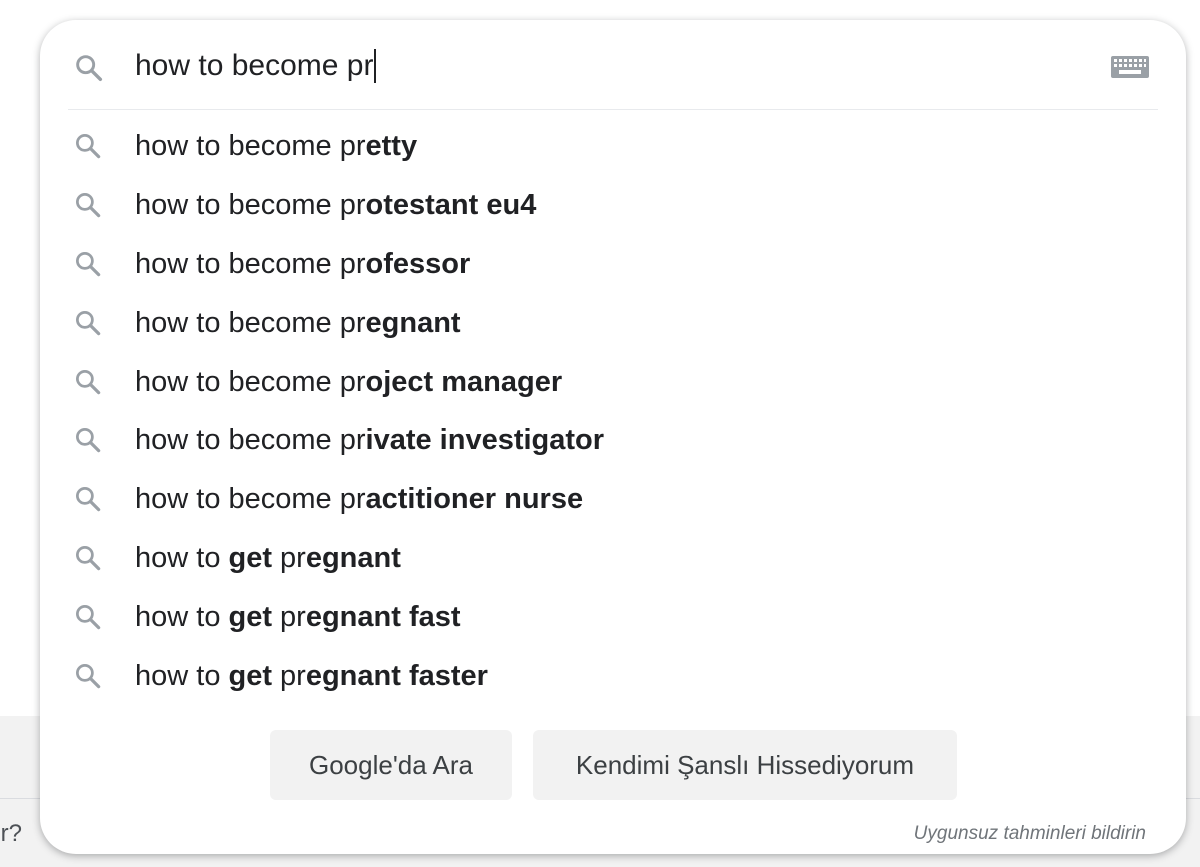 The image size is (1200, 867). I want to click on report-predictions-link: Uygunsuz tahminleri bildirin, so click(1030, 834).